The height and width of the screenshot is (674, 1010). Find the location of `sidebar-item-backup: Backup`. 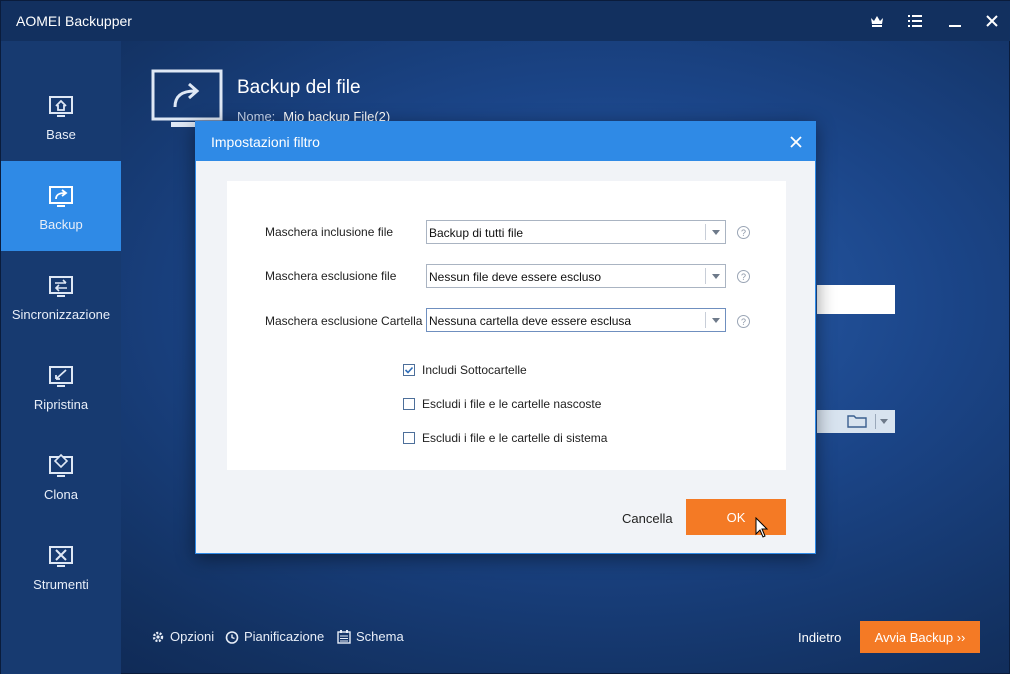

sidebar-item-backup: Backup is located at coordinates (61, 206).